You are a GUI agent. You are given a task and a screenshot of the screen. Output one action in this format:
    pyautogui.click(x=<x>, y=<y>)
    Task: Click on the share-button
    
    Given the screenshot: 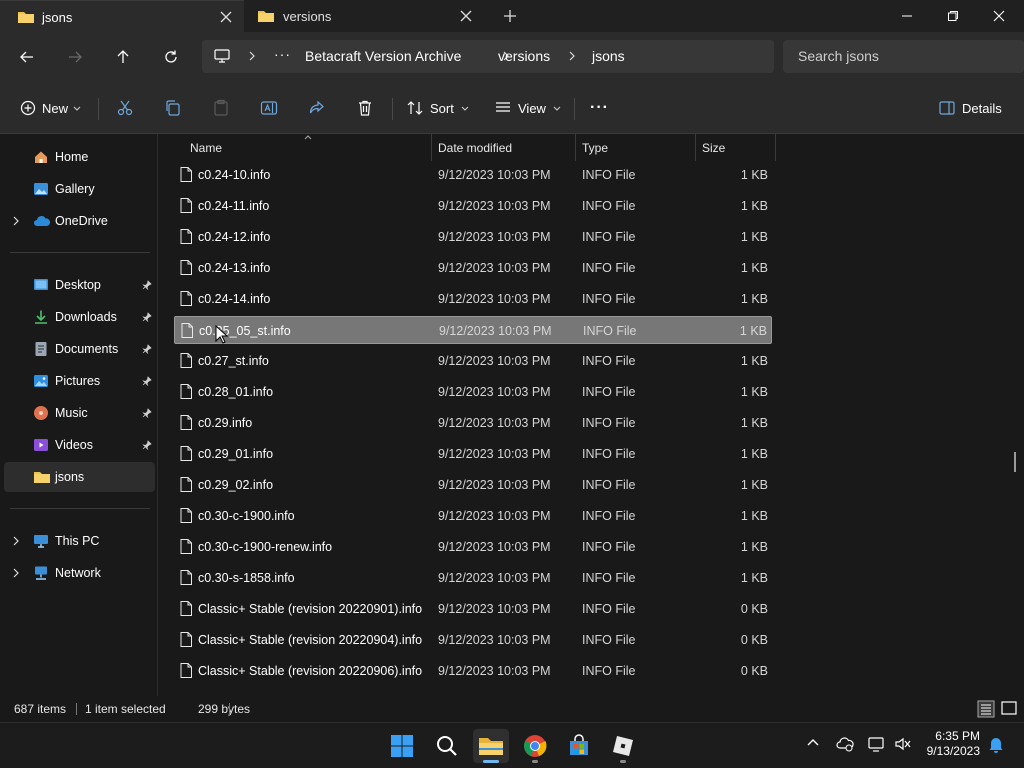 What is the action you would take?
    pyautogui.click(x=317, y=108)
    